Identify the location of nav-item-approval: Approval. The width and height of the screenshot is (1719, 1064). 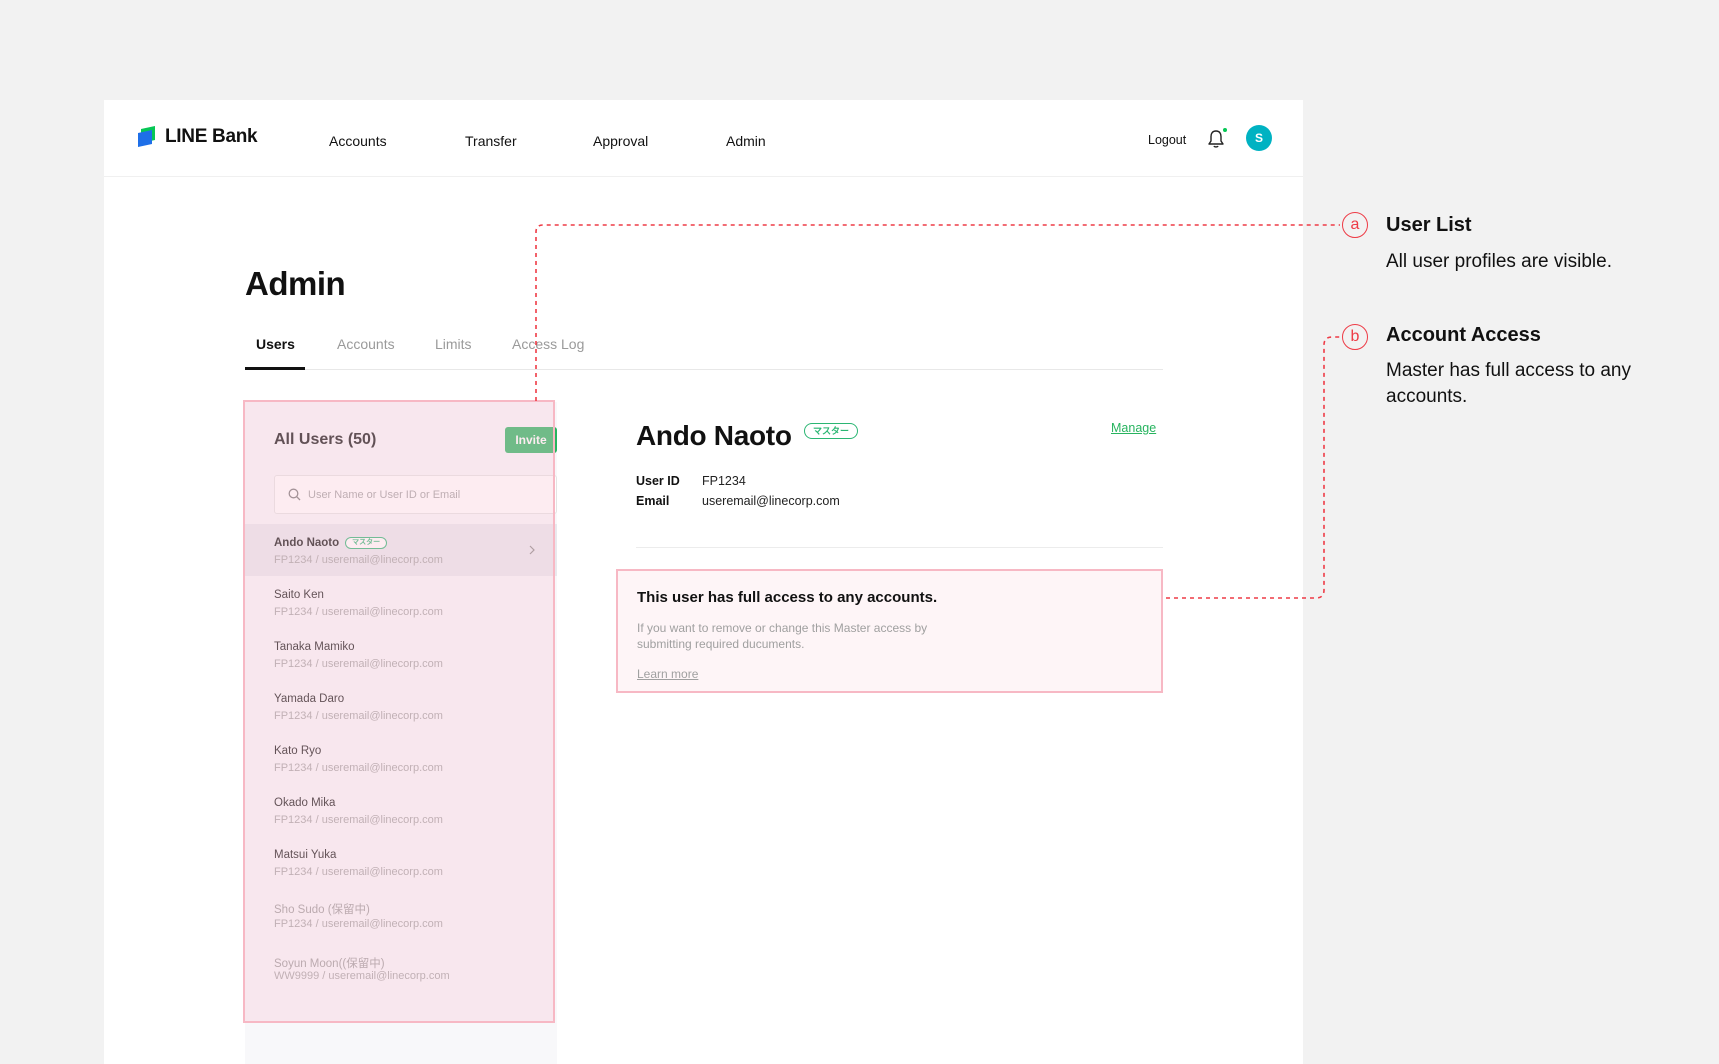
(620, 141).